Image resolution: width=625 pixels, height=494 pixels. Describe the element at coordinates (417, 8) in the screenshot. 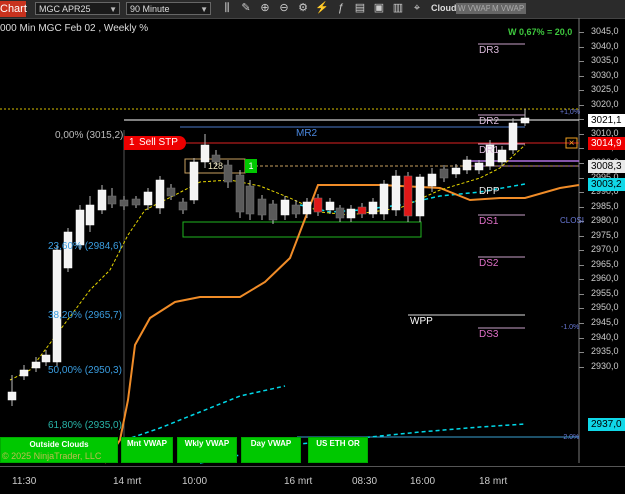

I see `crosshair-icon: ⌖` at that location.